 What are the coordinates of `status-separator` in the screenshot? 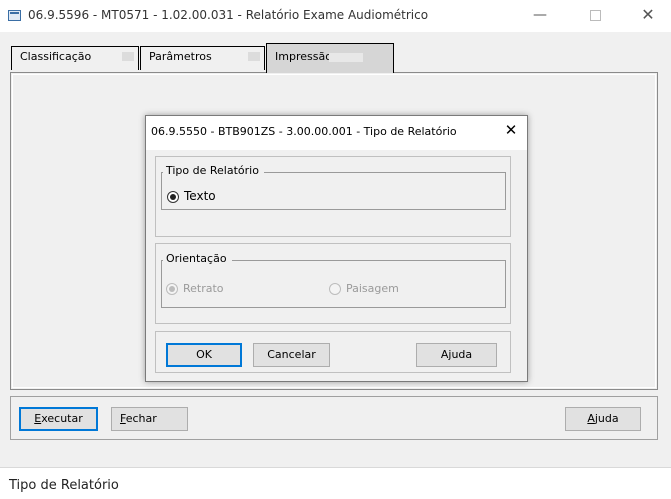 It's located at (335, 467).